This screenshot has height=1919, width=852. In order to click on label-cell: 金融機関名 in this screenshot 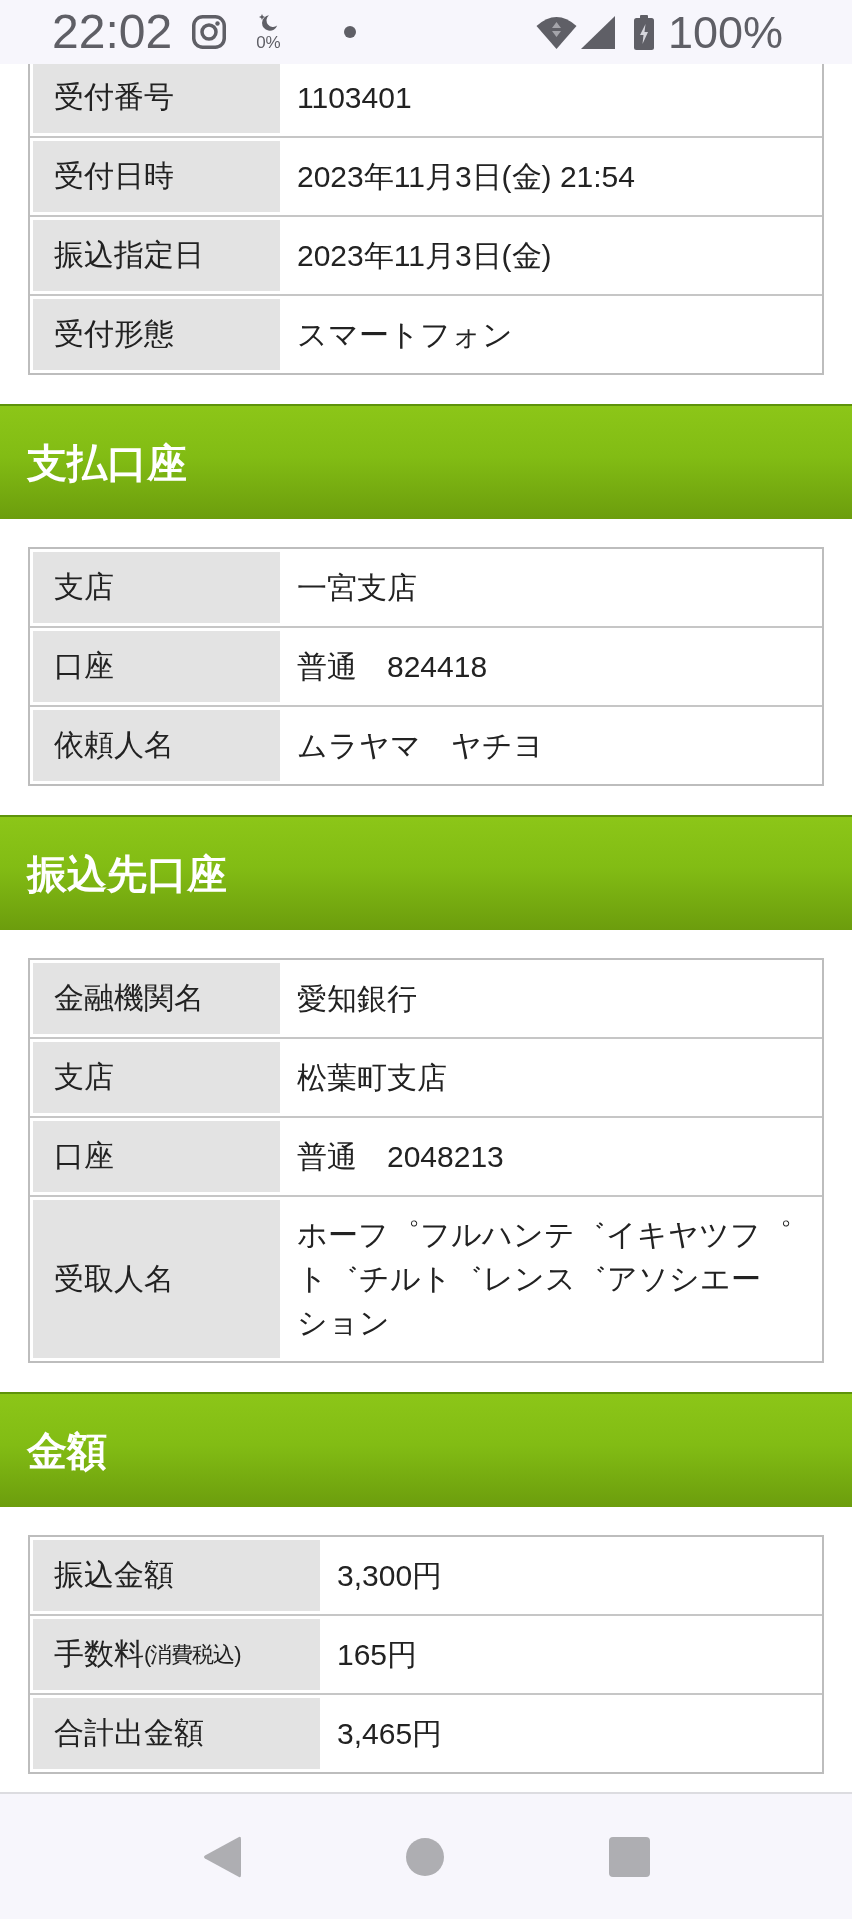, I will do `click(156, 998)`.